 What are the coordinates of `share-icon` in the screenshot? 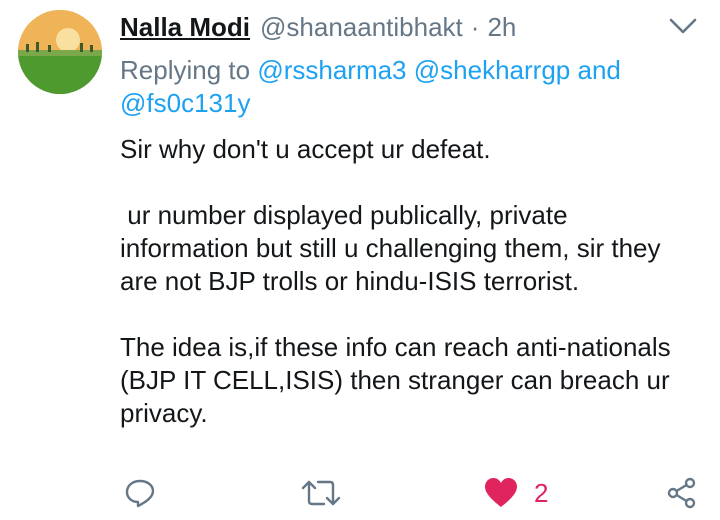 It's located at (682, 493).